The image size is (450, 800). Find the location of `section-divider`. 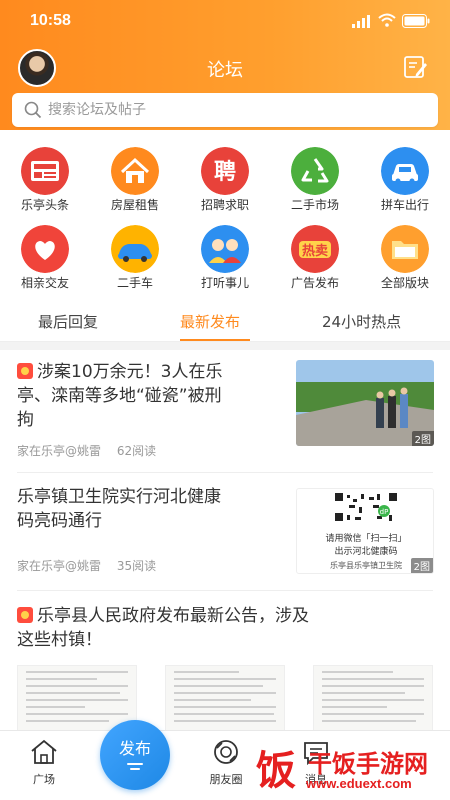

section-divider is located at coordinates (225, 346).